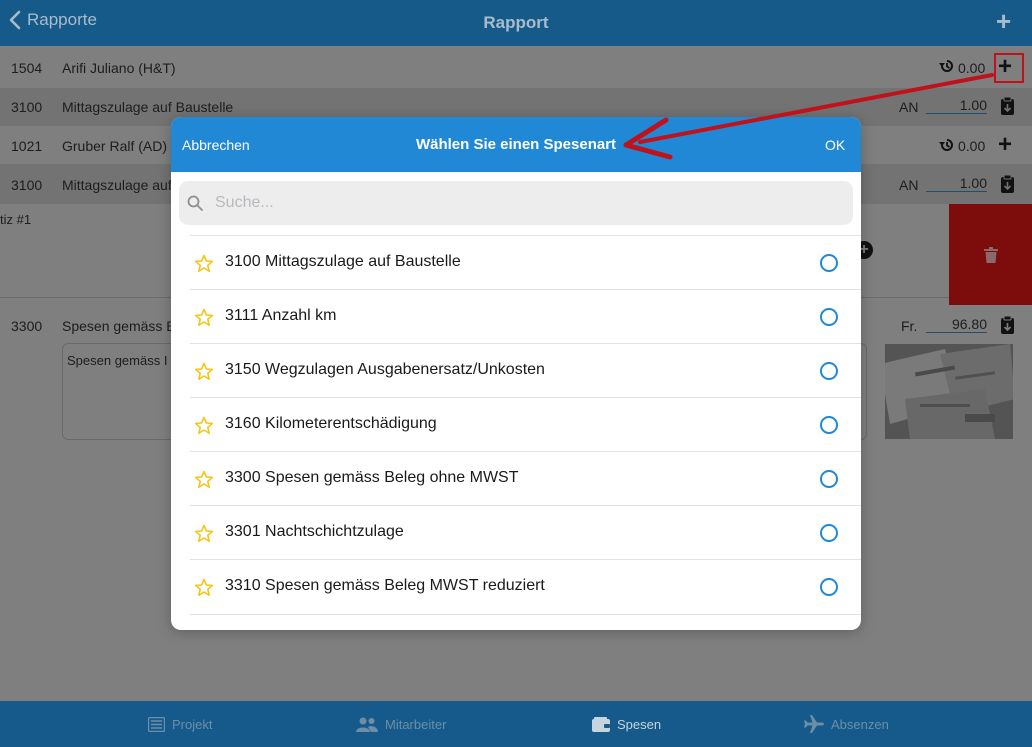 This screenshot has height=747, width=1032. I want to click on tab-label: Mitarbeiter, so click(416, 724).